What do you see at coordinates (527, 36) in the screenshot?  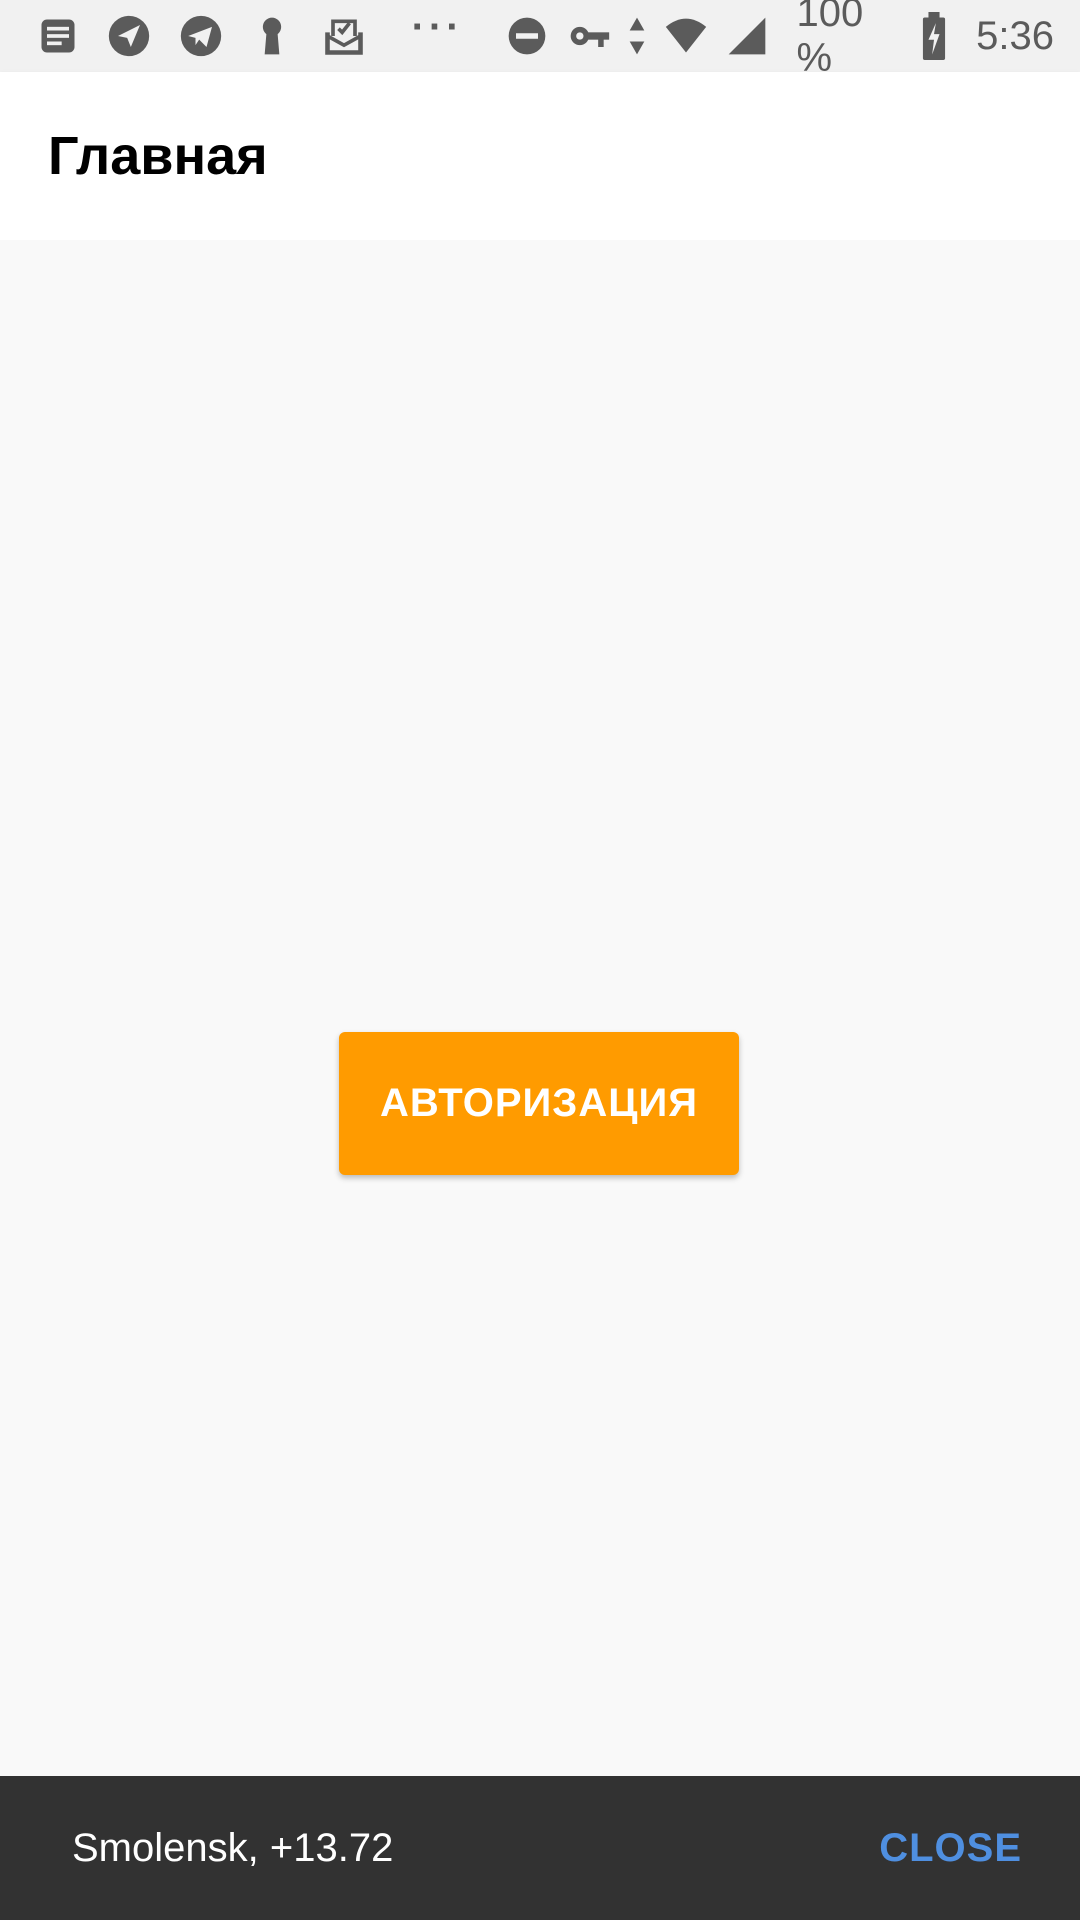 I see `do-not-disturb-icon` at bounding box center [527, 36].